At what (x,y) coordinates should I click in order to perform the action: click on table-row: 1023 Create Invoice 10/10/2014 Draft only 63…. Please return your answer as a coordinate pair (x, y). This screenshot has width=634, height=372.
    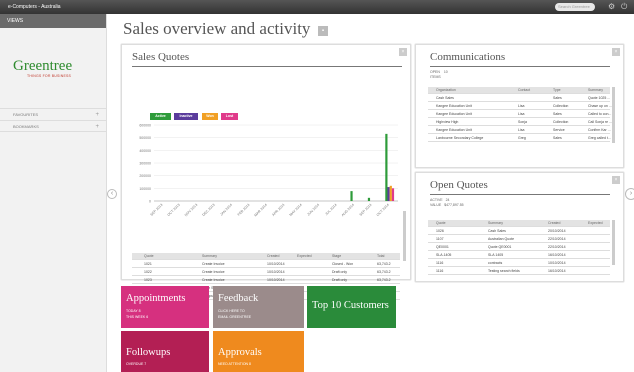
    Looking at the image, I should click on (266, 280).